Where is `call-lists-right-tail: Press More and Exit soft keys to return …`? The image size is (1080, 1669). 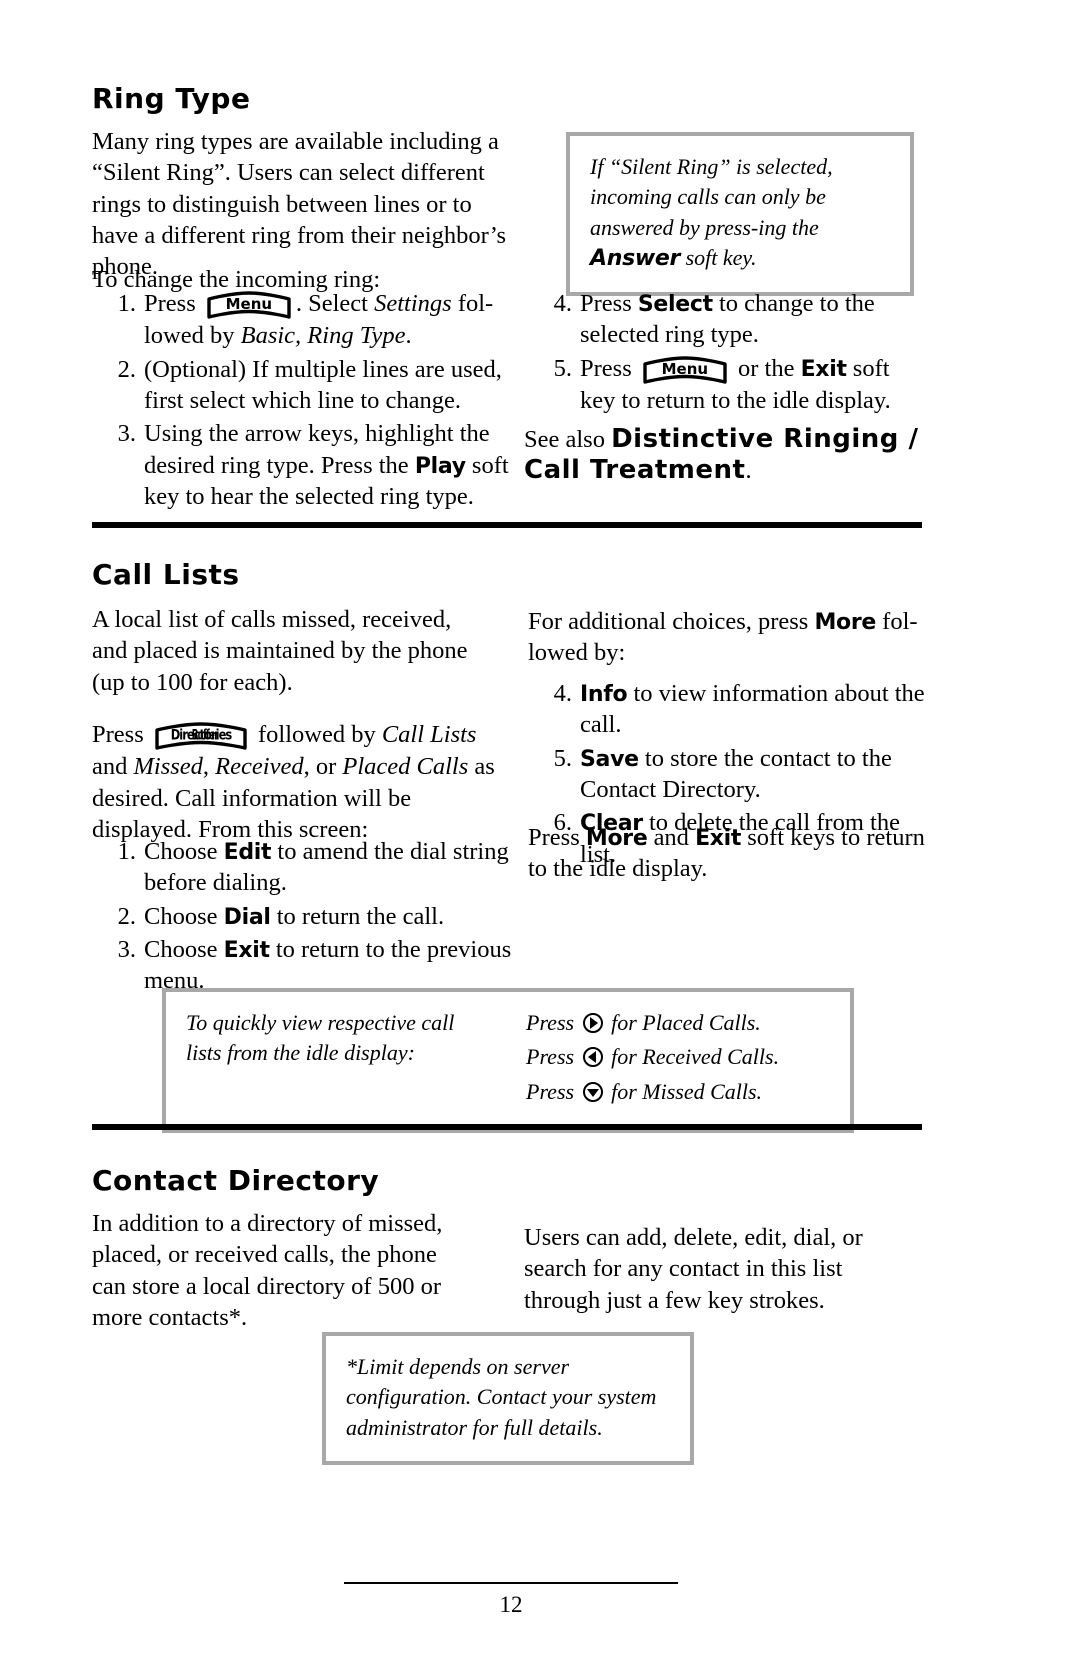
call-lists-right-tail: Press More and Exit soft keys to return … is located at coordinates (728, 853).